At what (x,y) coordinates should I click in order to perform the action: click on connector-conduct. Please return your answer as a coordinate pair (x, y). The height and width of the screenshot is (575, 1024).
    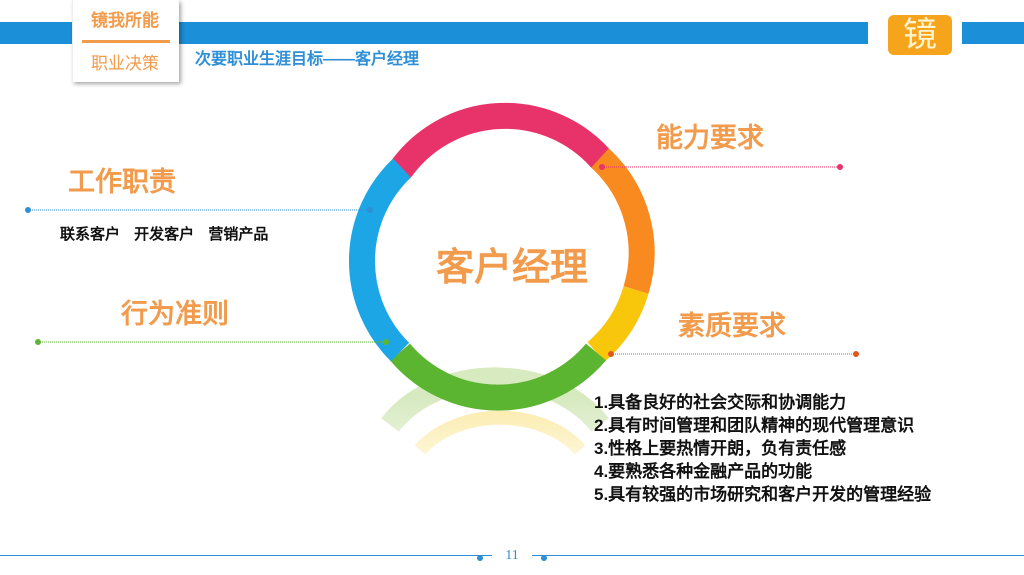
    Looking at the image, I should click on (212, 342).